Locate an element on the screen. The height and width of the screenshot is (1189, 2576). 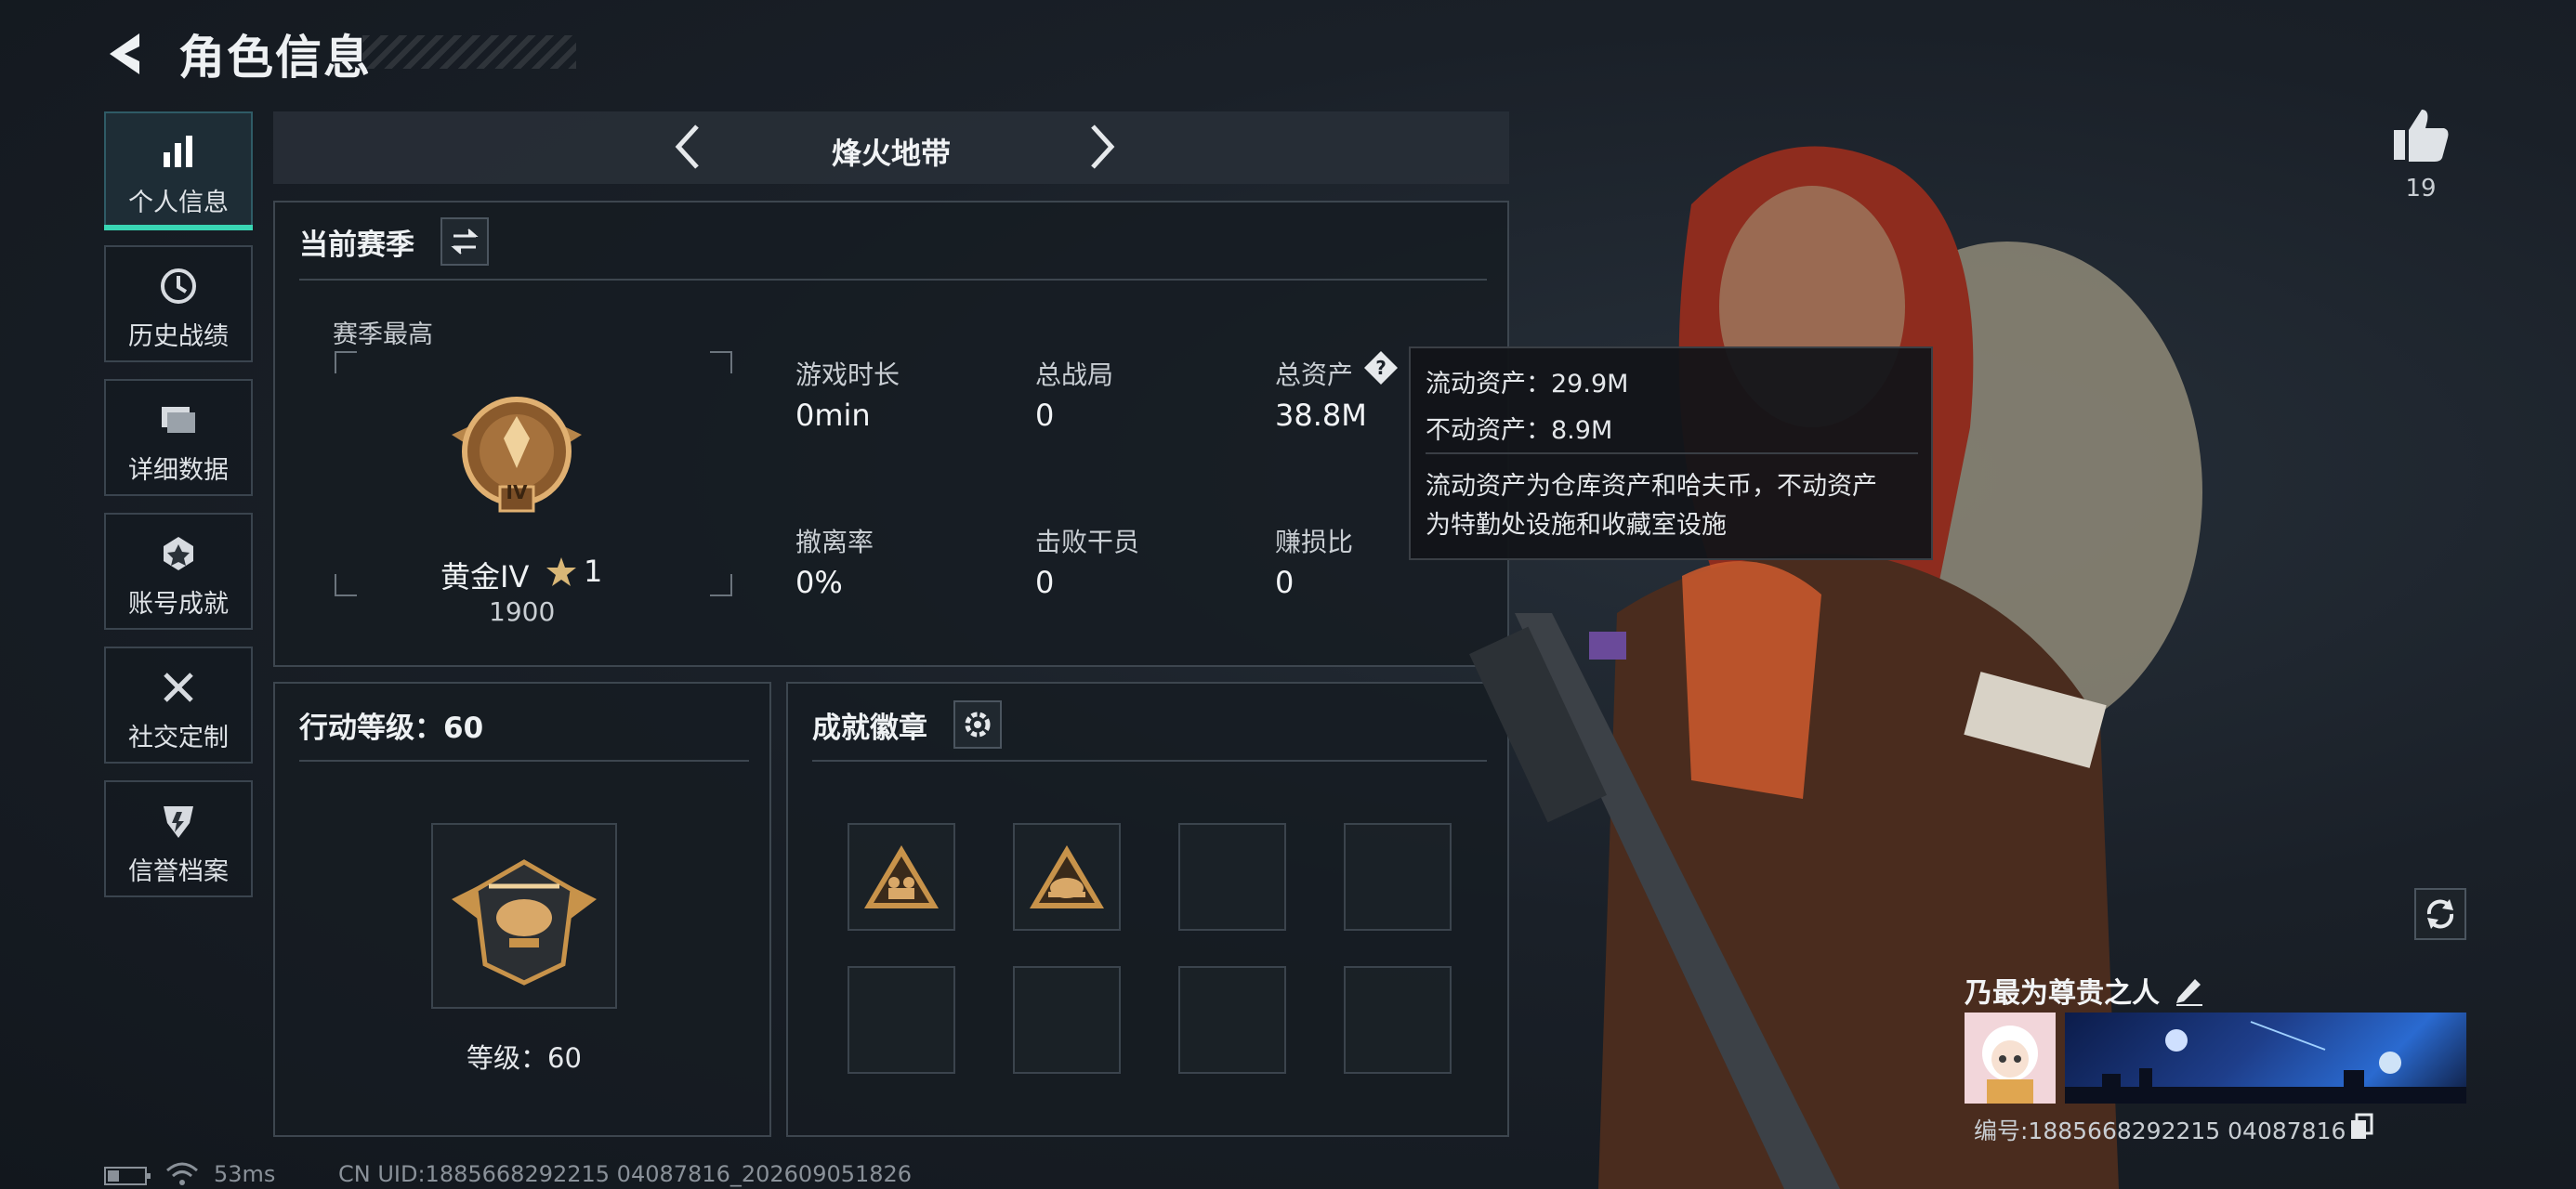
achievement-settings-button is located at coordinates (977, 724).